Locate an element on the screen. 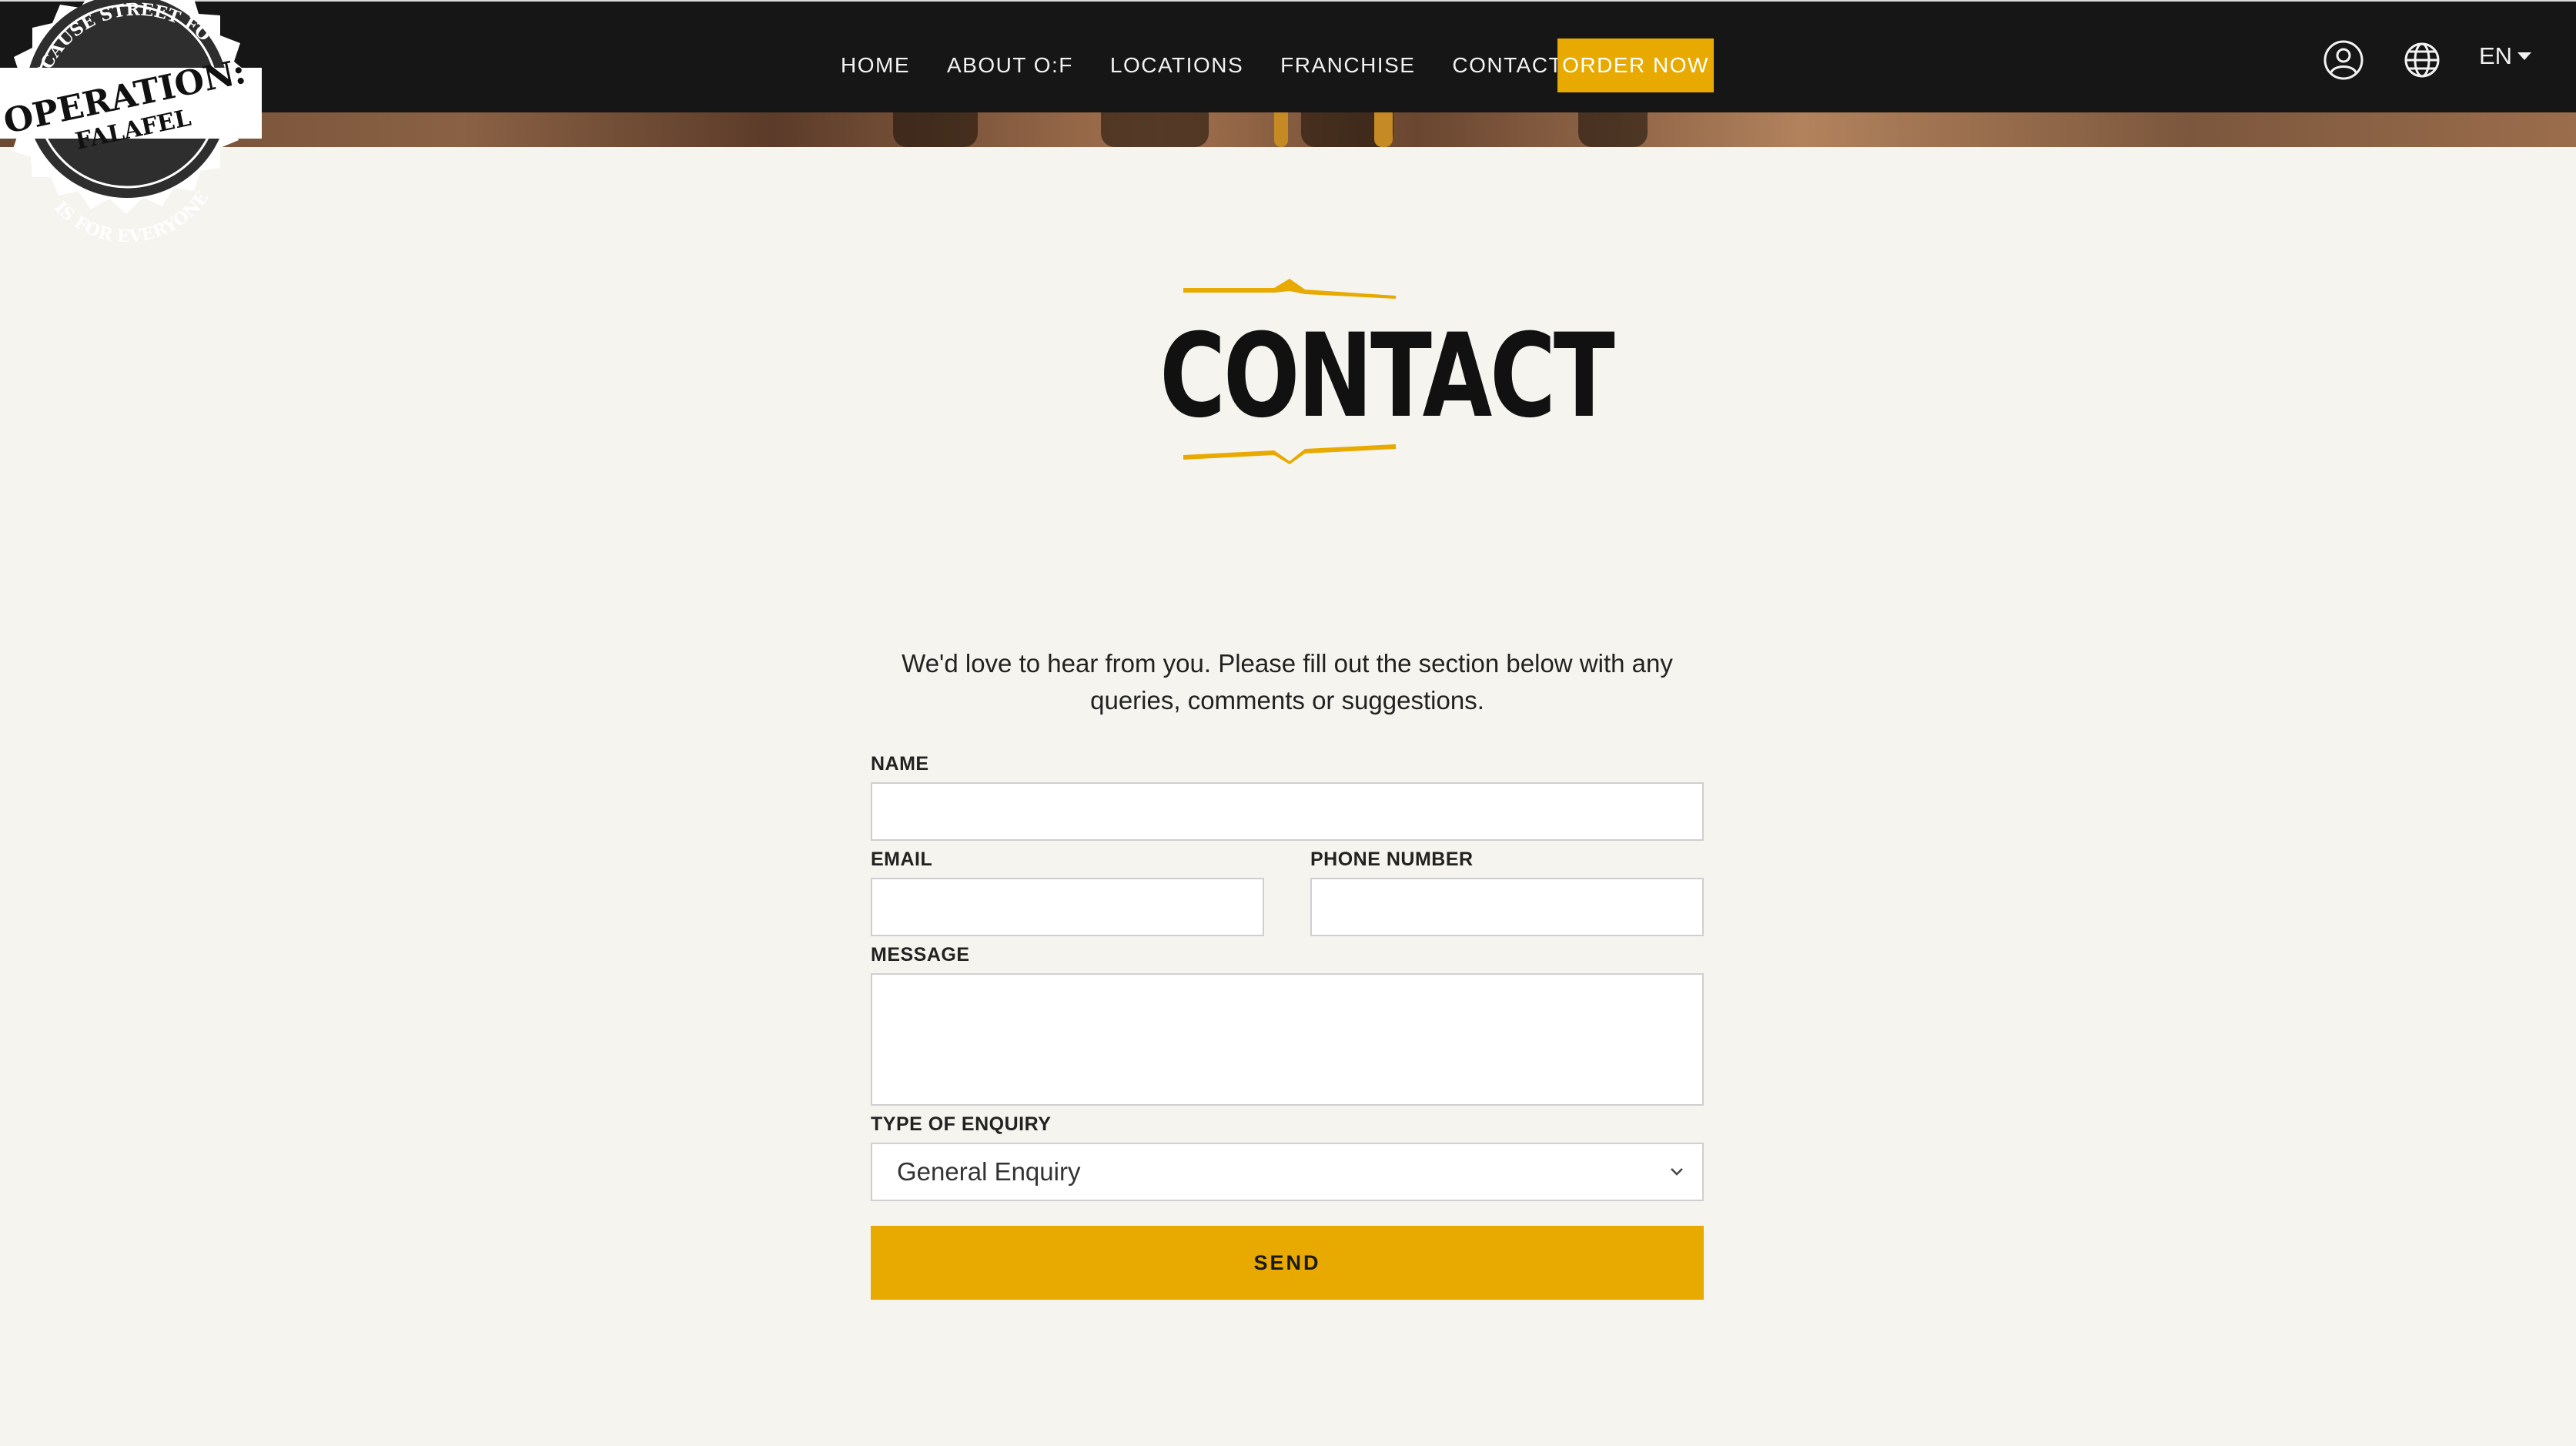 This screenshot has height=1446, width=2576. language-selector: EN is located at coordinates (2506, 56).